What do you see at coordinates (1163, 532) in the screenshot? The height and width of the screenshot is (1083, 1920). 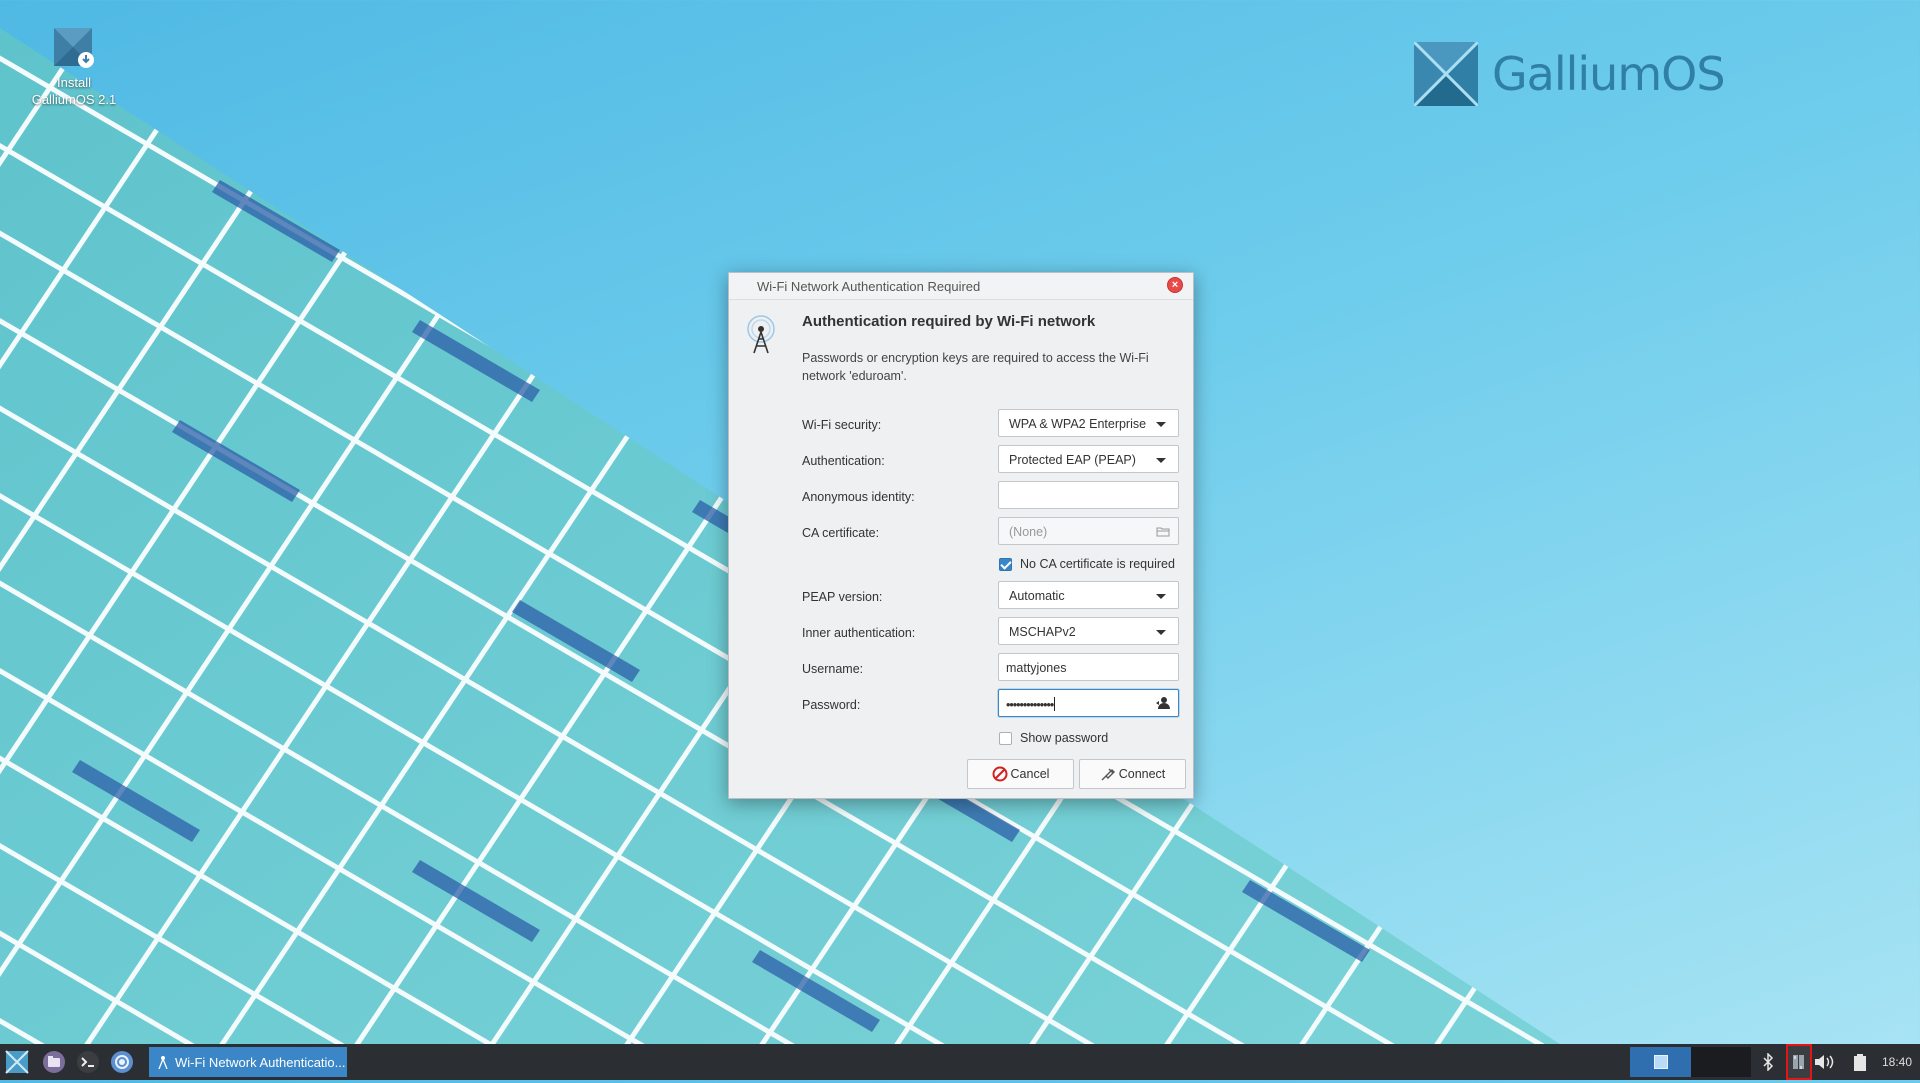 I see `folder-icon` at bounding box center [1163, 532].